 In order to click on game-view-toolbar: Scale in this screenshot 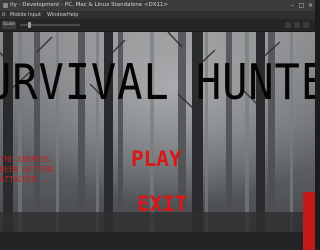, I will do `click(157, 25)`.